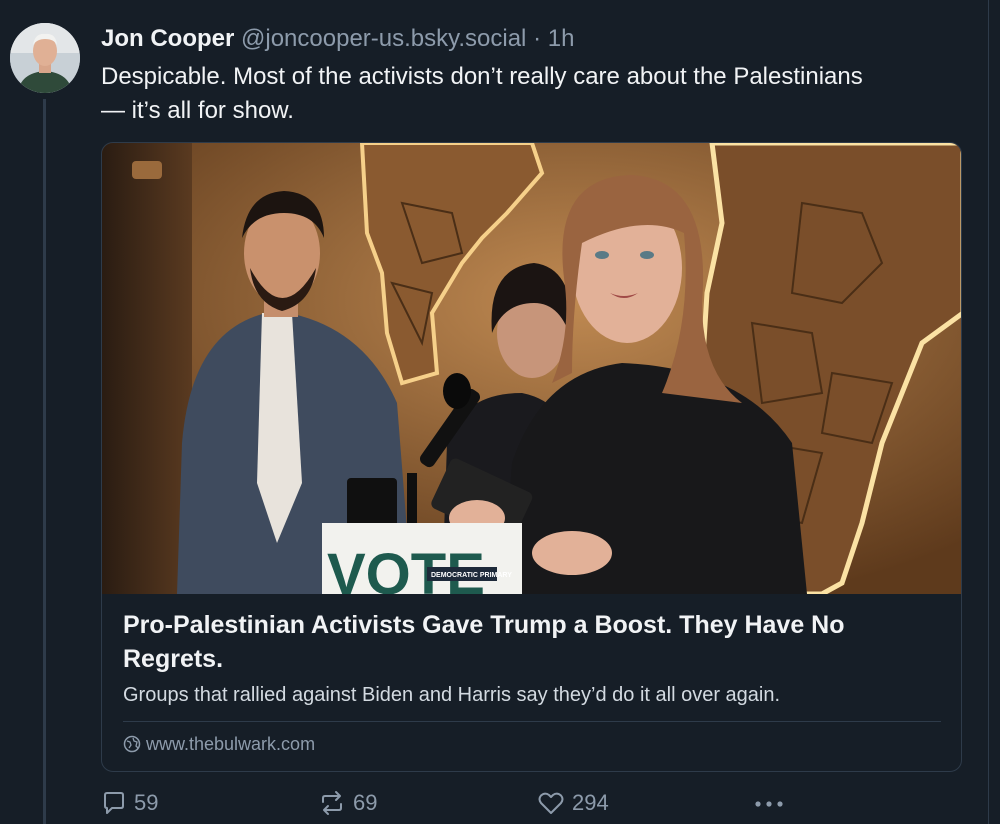 The image size is (1000, 824). I want to click on avatar-photo, so click(45, 58).